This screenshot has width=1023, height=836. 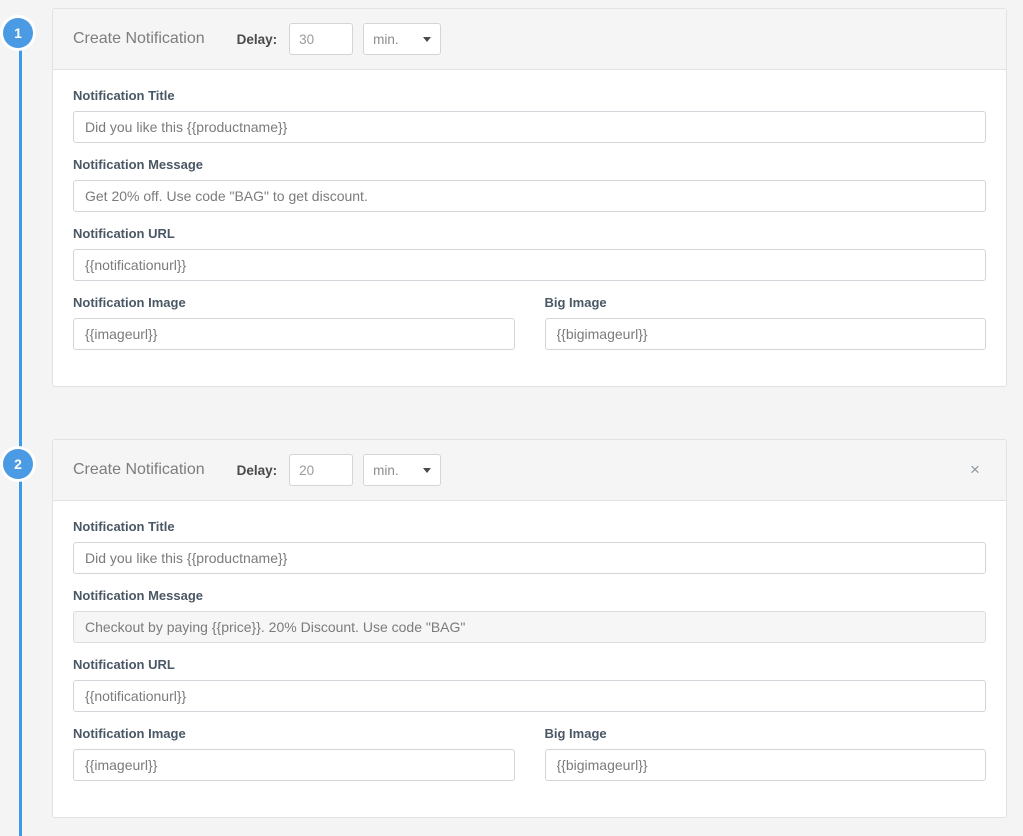 What do you see at coordinates (529, 760) in the screenshot?
I see `image-fields-row-2: Notification Image Big Image` at bounding box center [529, 760].